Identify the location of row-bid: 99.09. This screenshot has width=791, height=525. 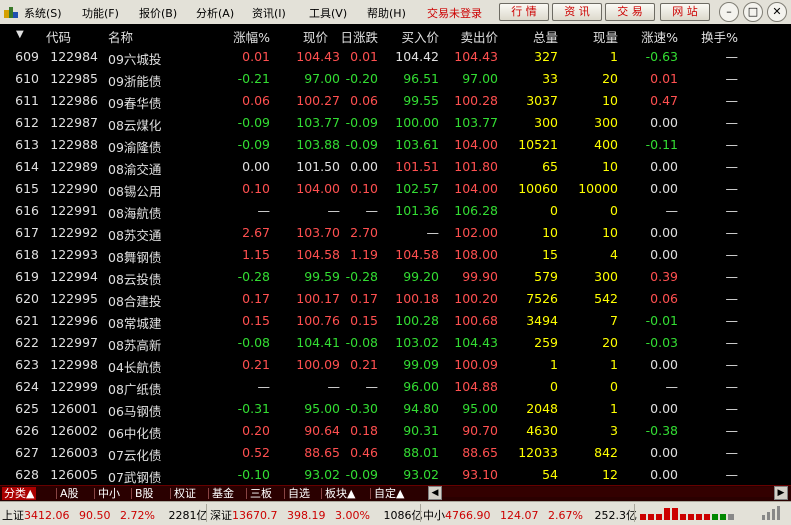
(421, 364).